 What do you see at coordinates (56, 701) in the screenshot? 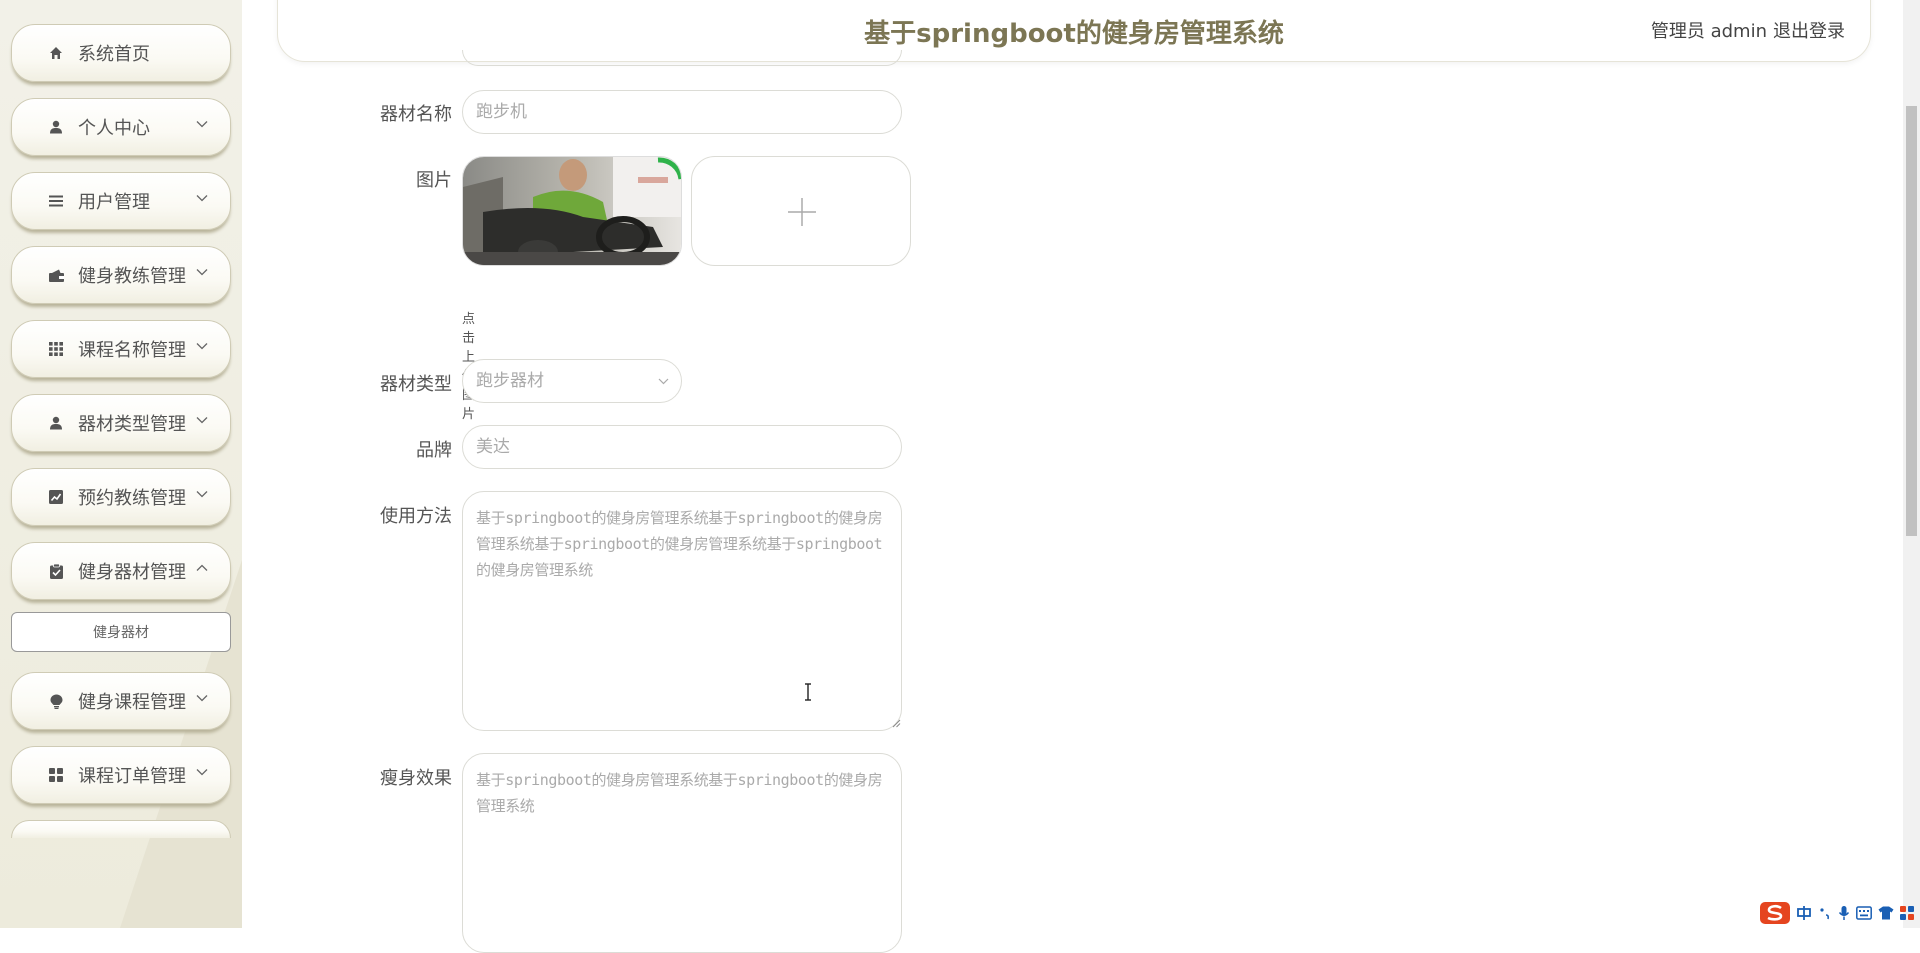
I see `bulb-icon` at bounding box center [56, 701].